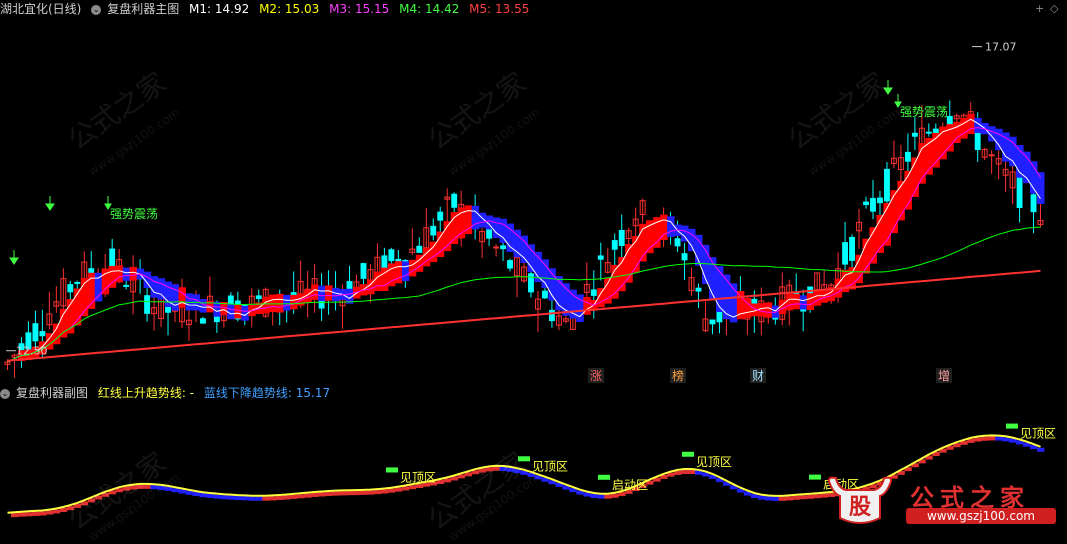  I want to click on legend-m4: M4: 14.42, so click(429, 9).